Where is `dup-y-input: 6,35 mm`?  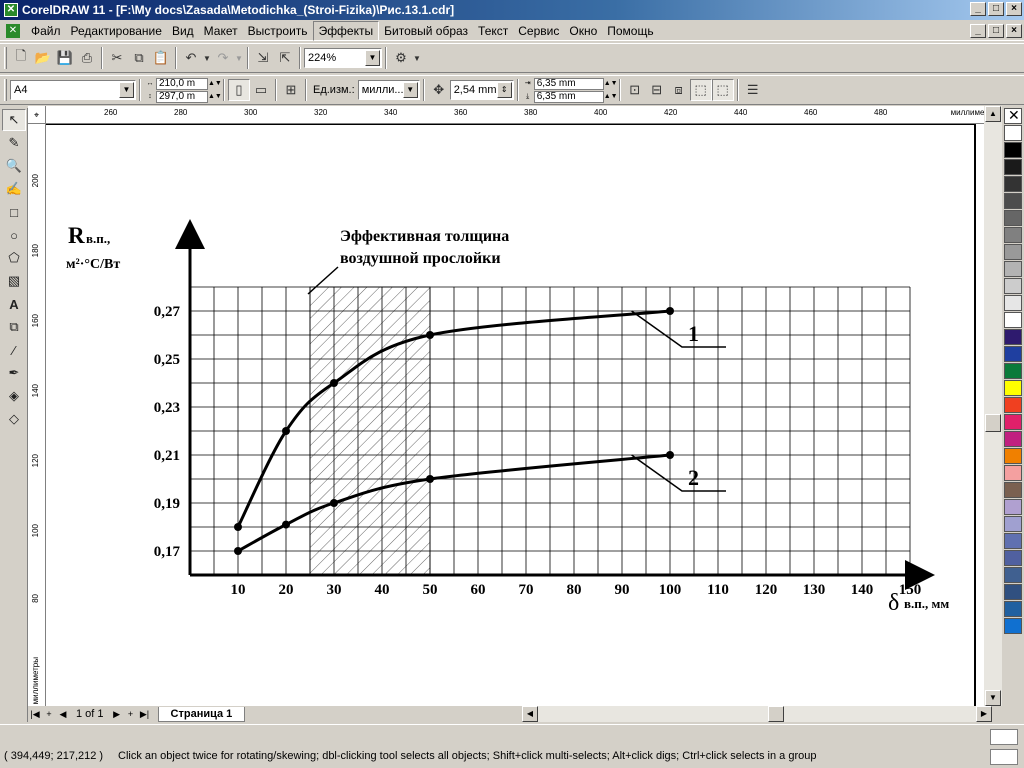
dup-y-input: 6,35 mm is located at coordinates (568, 96).